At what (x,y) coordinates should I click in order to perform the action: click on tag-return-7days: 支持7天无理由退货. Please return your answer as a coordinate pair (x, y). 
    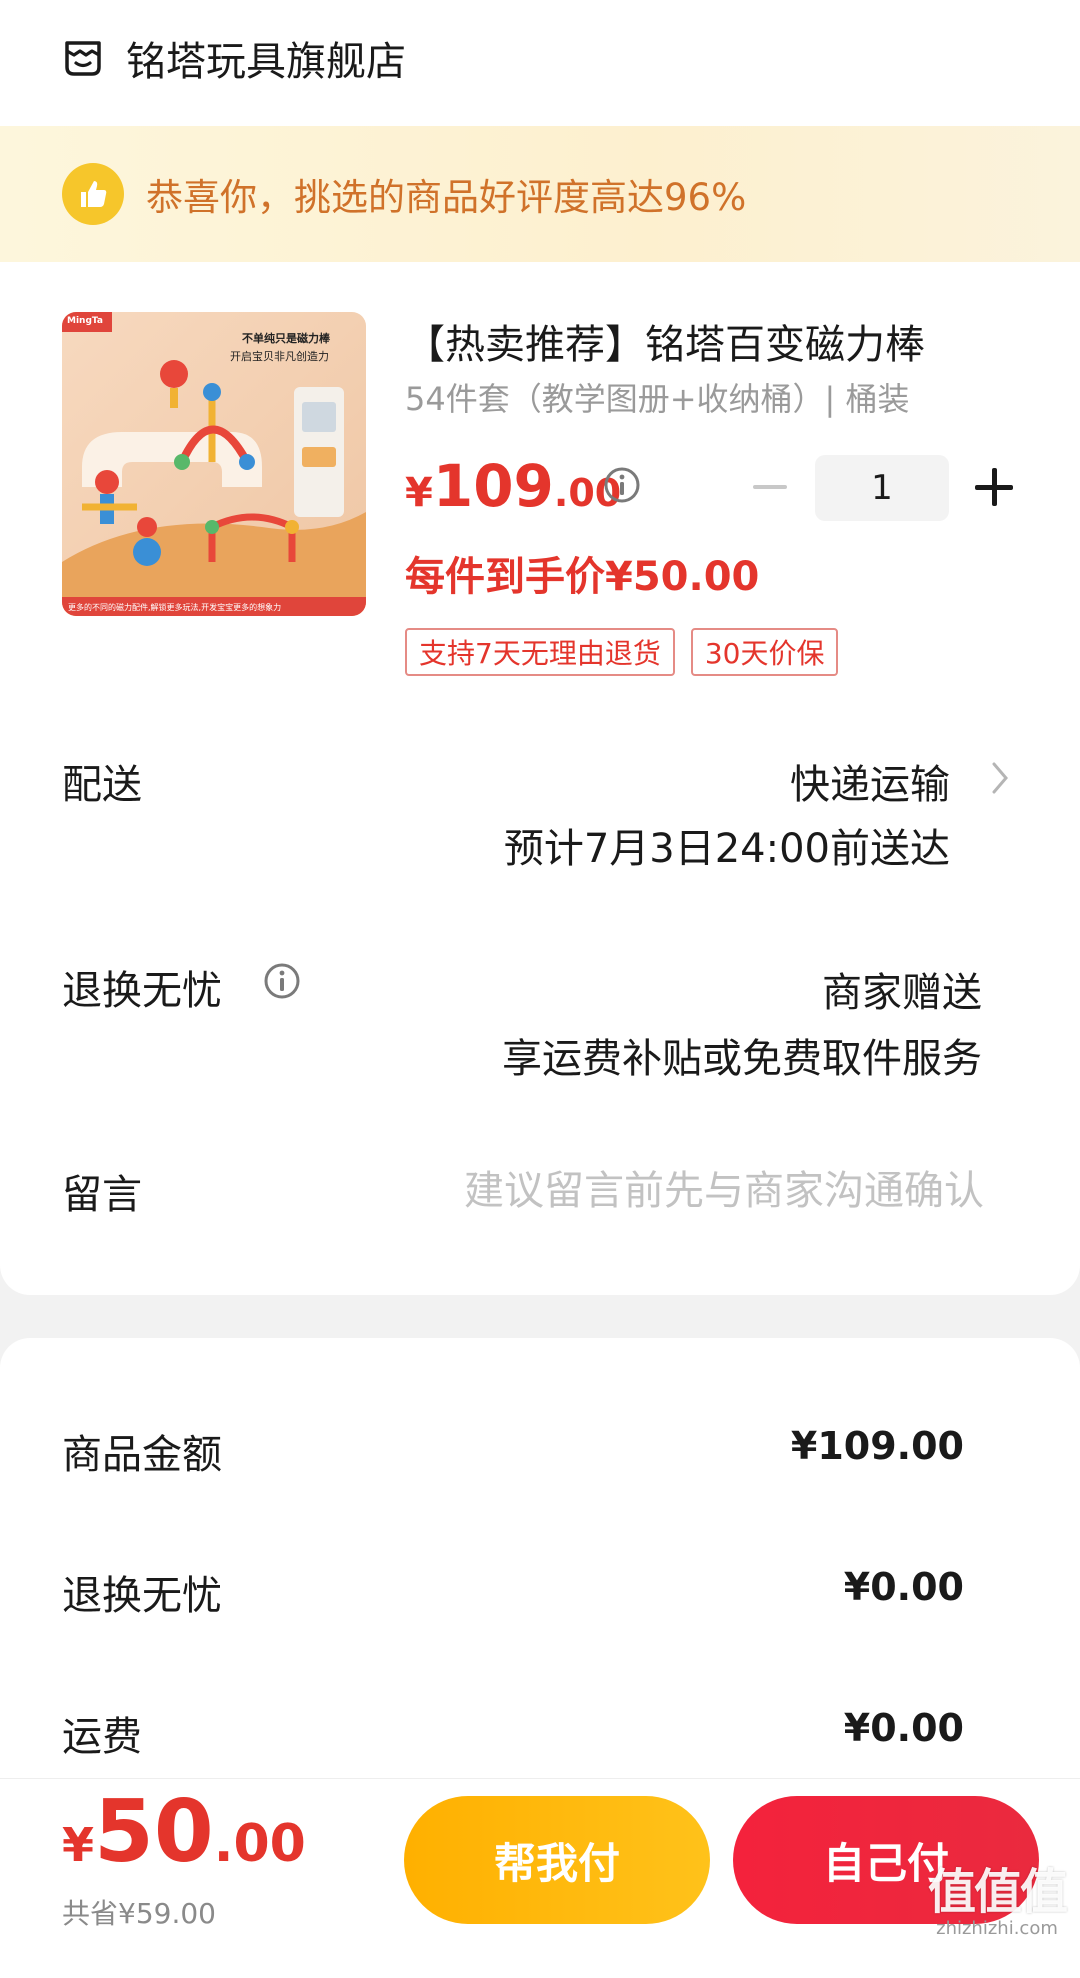
    Looking at the image, I should click on (540, 652).